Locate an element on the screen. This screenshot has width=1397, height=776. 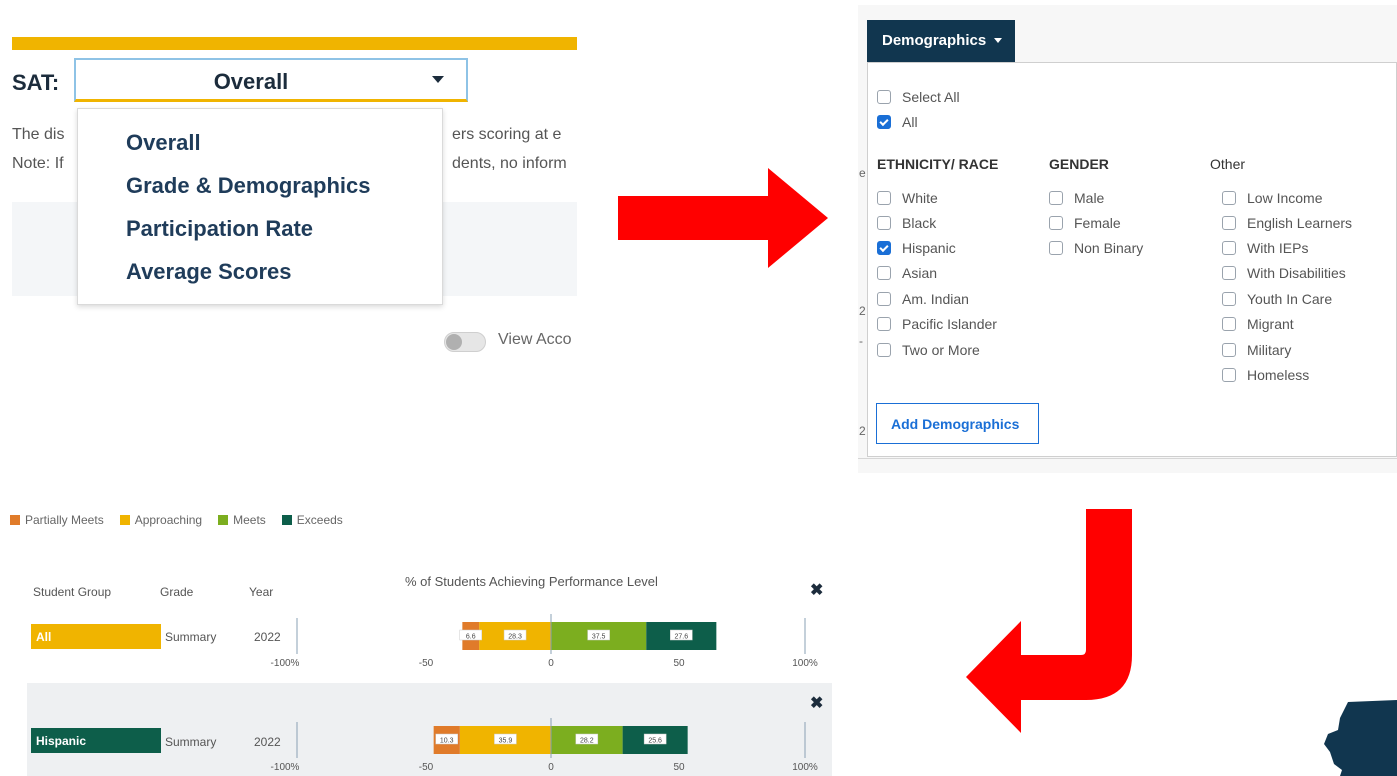
tick-label: 100% is located at coordinates (805, 767).